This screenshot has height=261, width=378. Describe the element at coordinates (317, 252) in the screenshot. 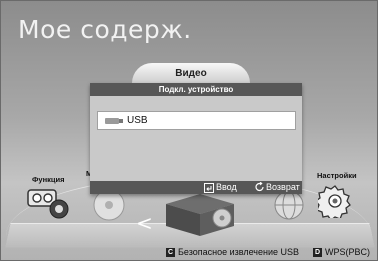

I see `d-key-badge: D` at that location.